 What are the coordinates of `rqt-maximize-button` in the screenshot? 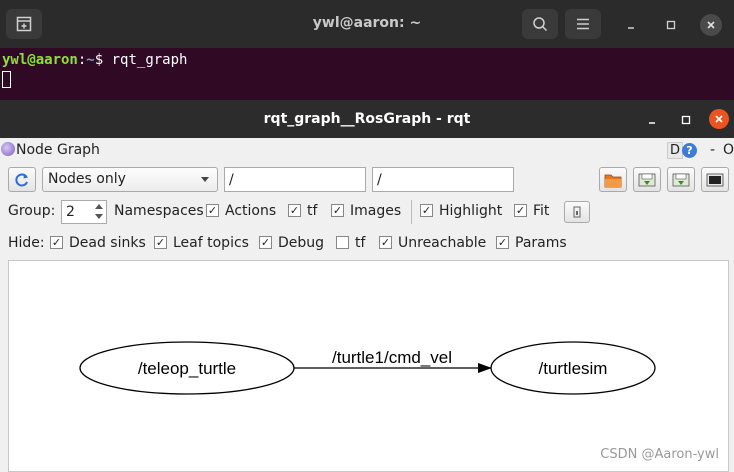 It's located at (686, 120).